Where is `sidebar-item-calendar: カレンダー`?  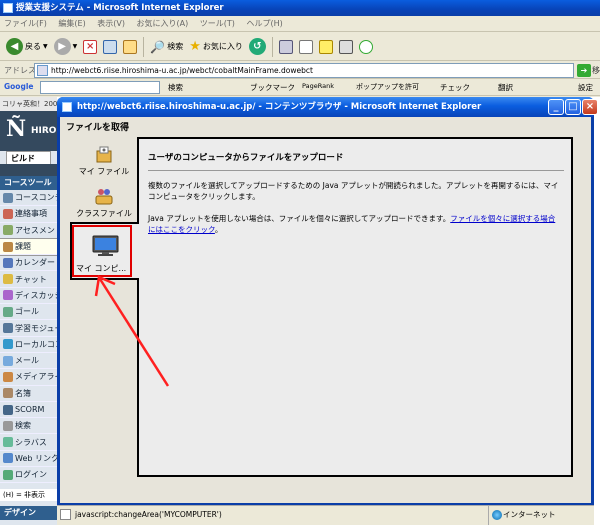 sidebar-item-calendar: カレンダー is located at coordinates (28, 263).